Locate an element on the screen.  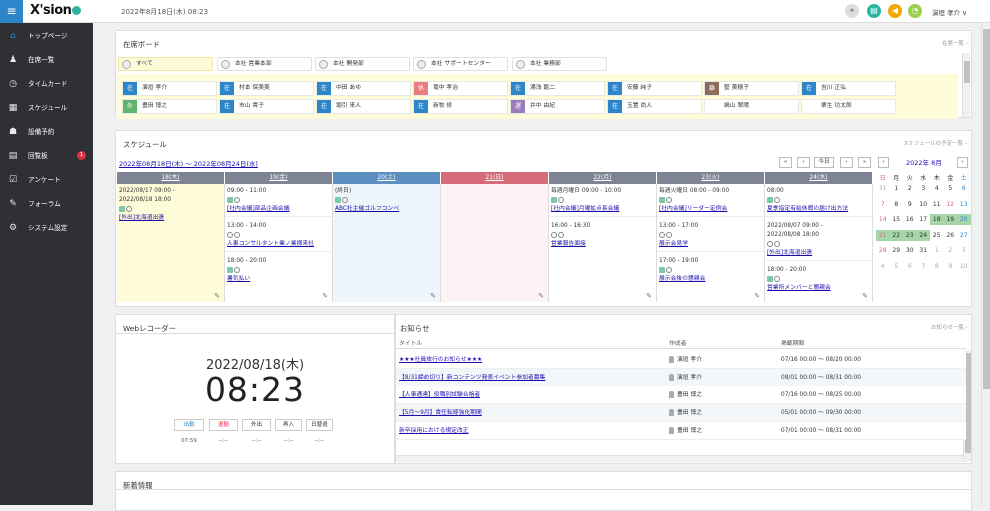
schedule-event: 13:00 - 14:00 人事コンサルタント業ノ業様来社 is located at coordinates (278, 234).